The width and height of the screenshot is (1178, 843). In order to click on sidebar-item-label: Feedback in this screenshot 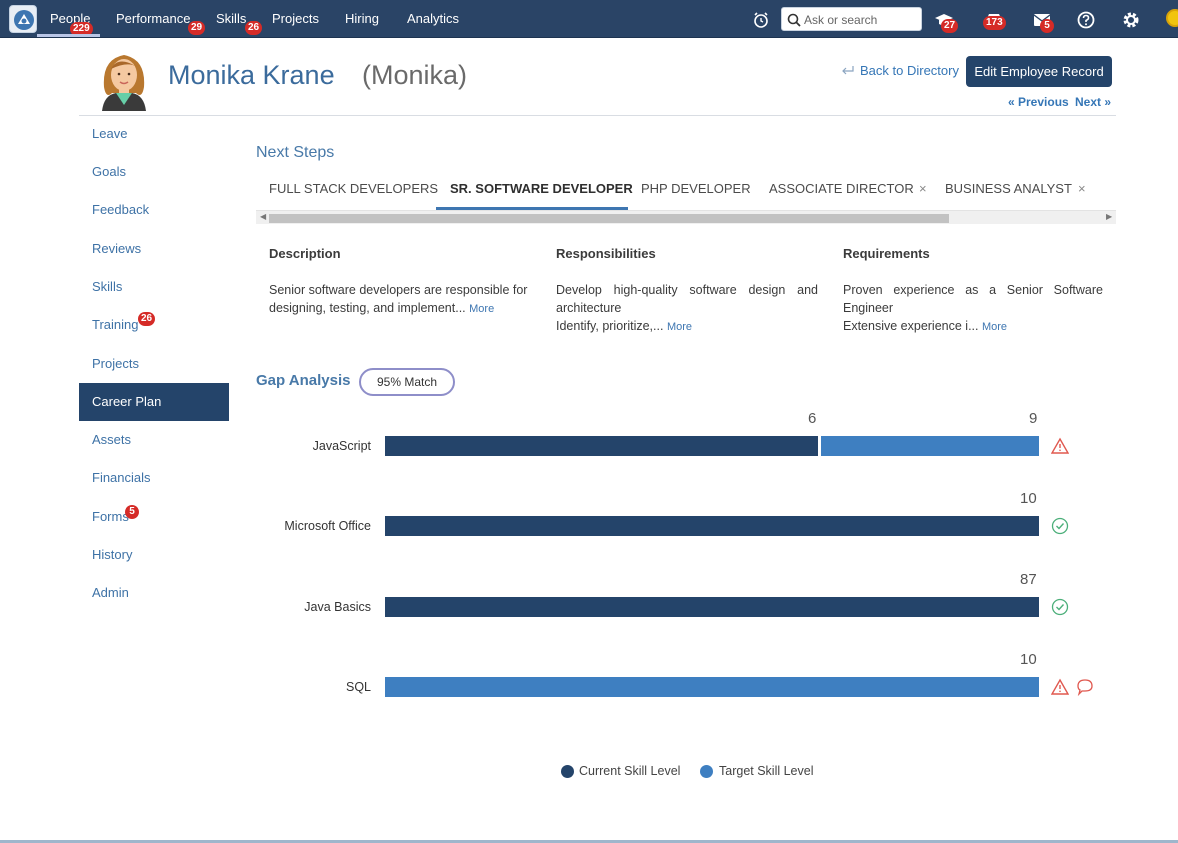, I will do `click(121, 209)`.